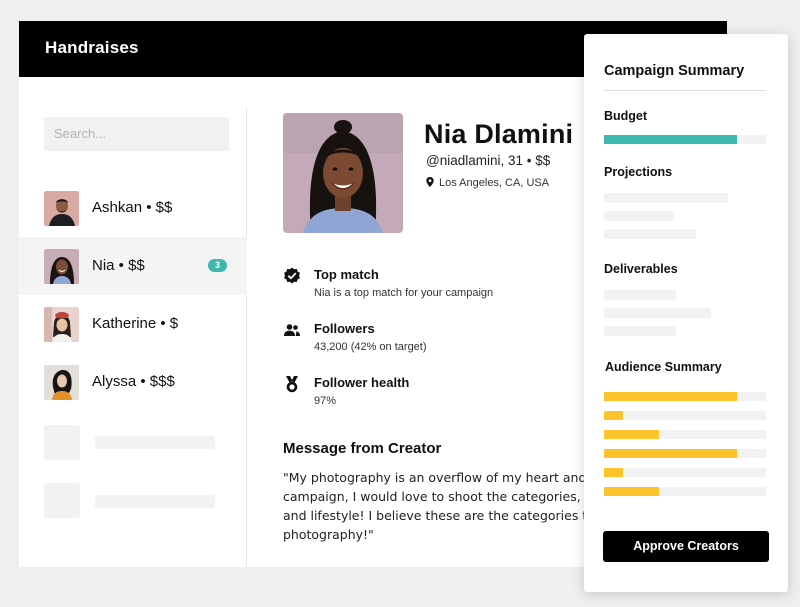 The height and width of the screenshot is (607, 800). What do you see at coordinates (362, 448) in the screenshot?
I see `message-title: Message from Creator` at bounding box center [362, 448].